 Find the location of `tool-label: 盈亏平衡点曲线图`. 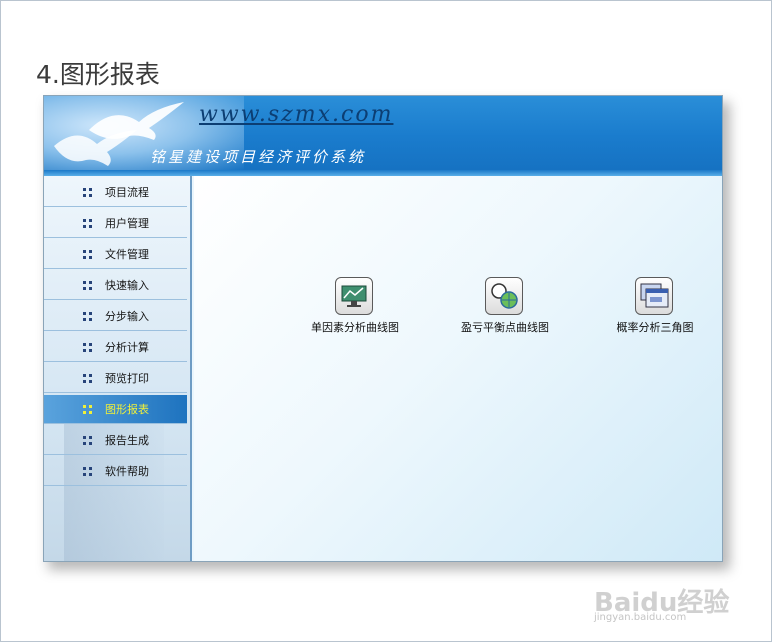

tool-label: 盈亏平衡点曲线图 is located at coordinates (505, 327).